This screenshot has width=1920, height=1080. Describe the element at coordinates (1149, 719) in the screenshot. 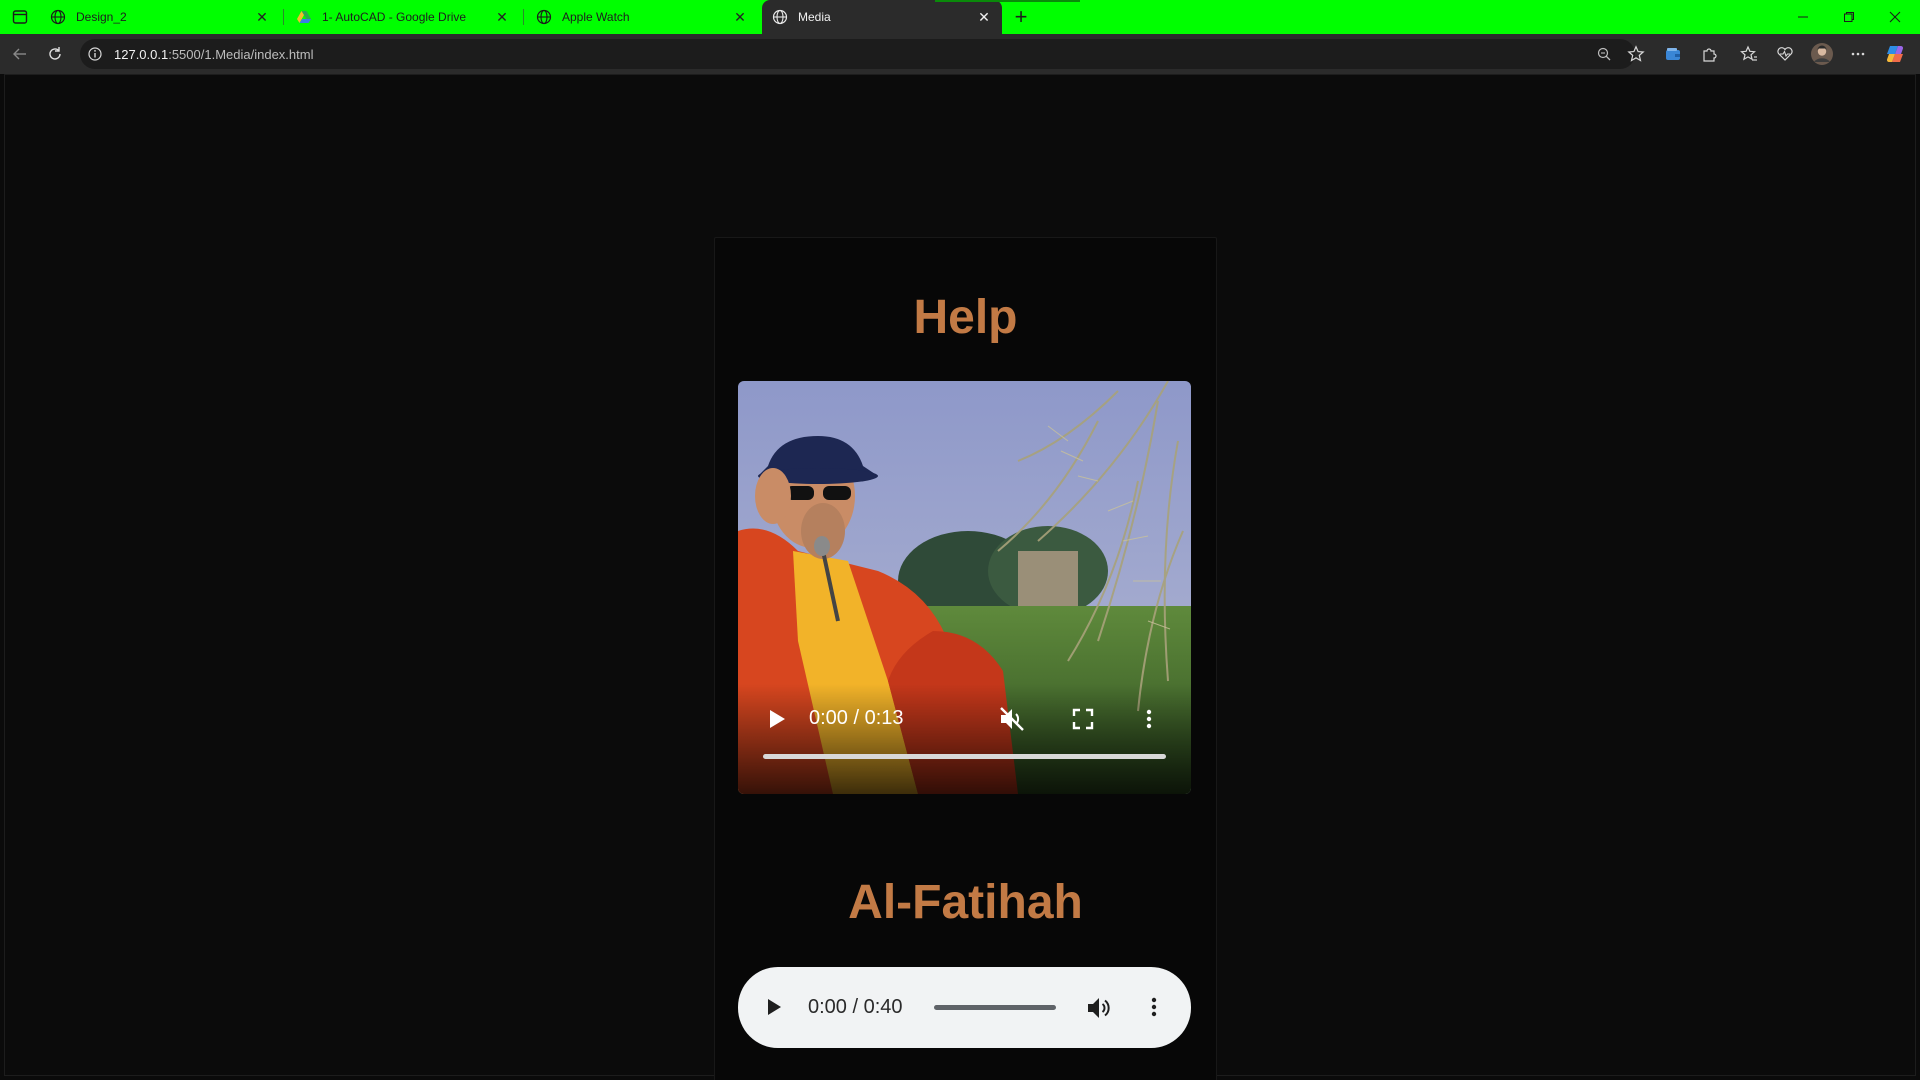

I see `video-more-options-icon` at that location.